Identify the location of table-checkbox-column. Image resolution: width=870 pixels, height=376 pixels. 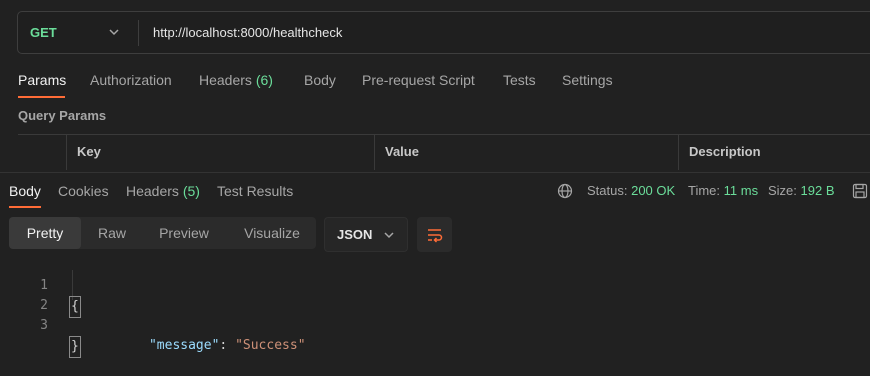
(42, 152).